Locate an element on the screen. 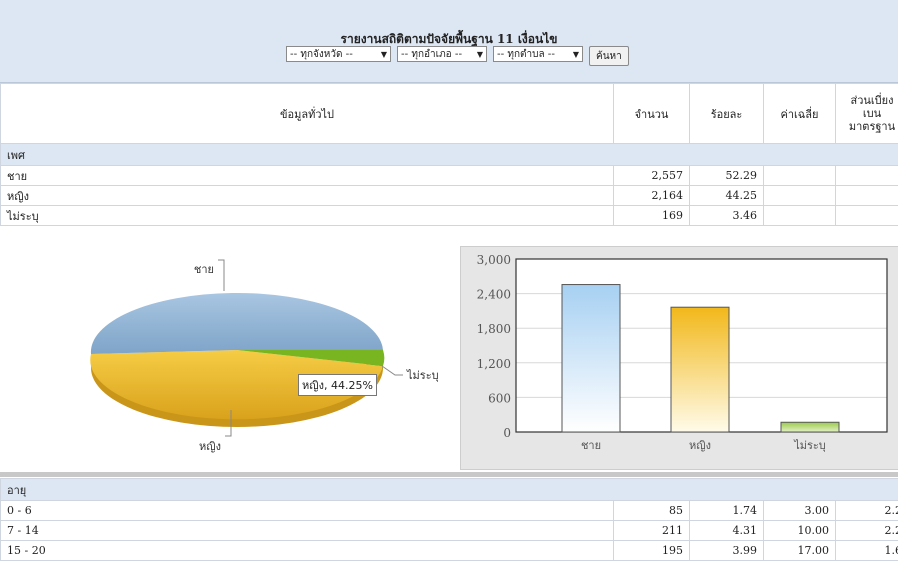 The width and height of the screenshot is (898, 576). y-tick-label: 2,400 is located at coordinates (494, 295).